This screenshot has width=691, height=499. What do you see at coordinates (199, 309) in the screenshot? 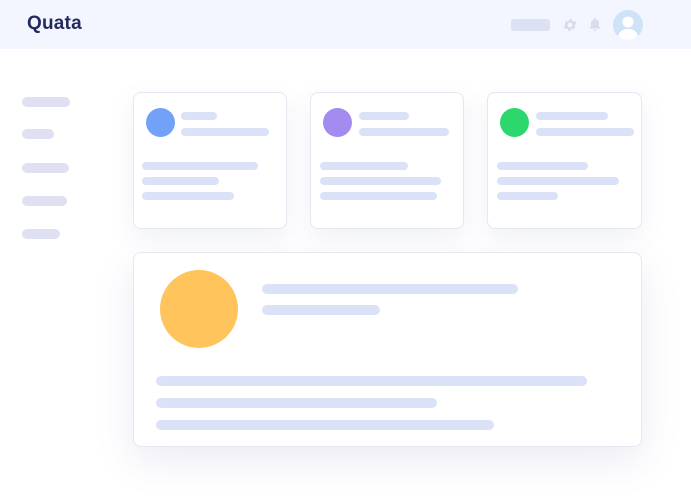
I see `main-card-avatar` at bounding box center [199, 309].